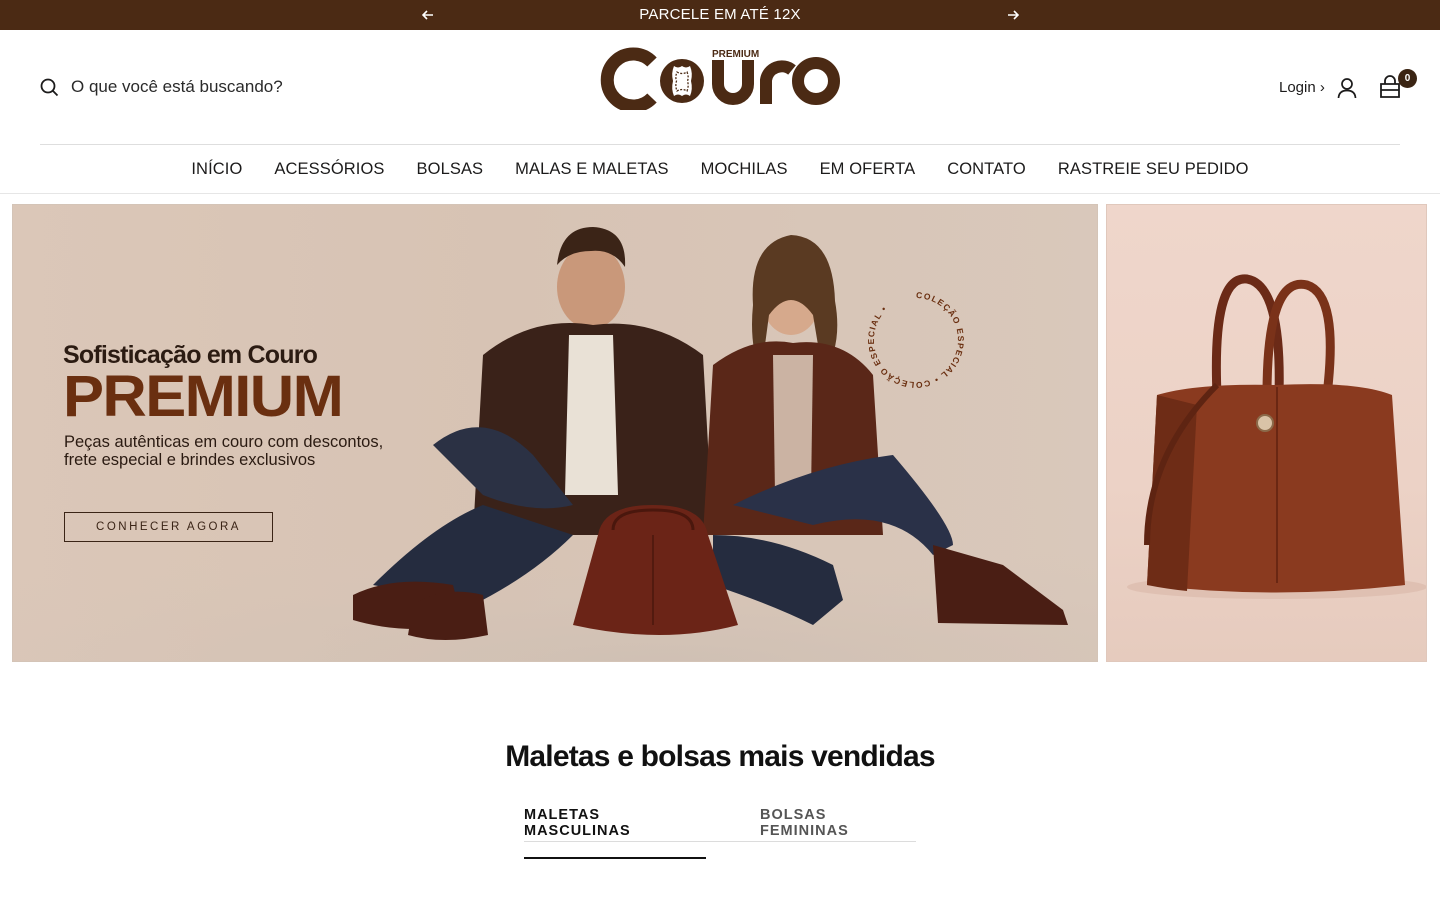 This screenshot has width=1440, height=900. I want to click on user-icon, so click(1347, 88).